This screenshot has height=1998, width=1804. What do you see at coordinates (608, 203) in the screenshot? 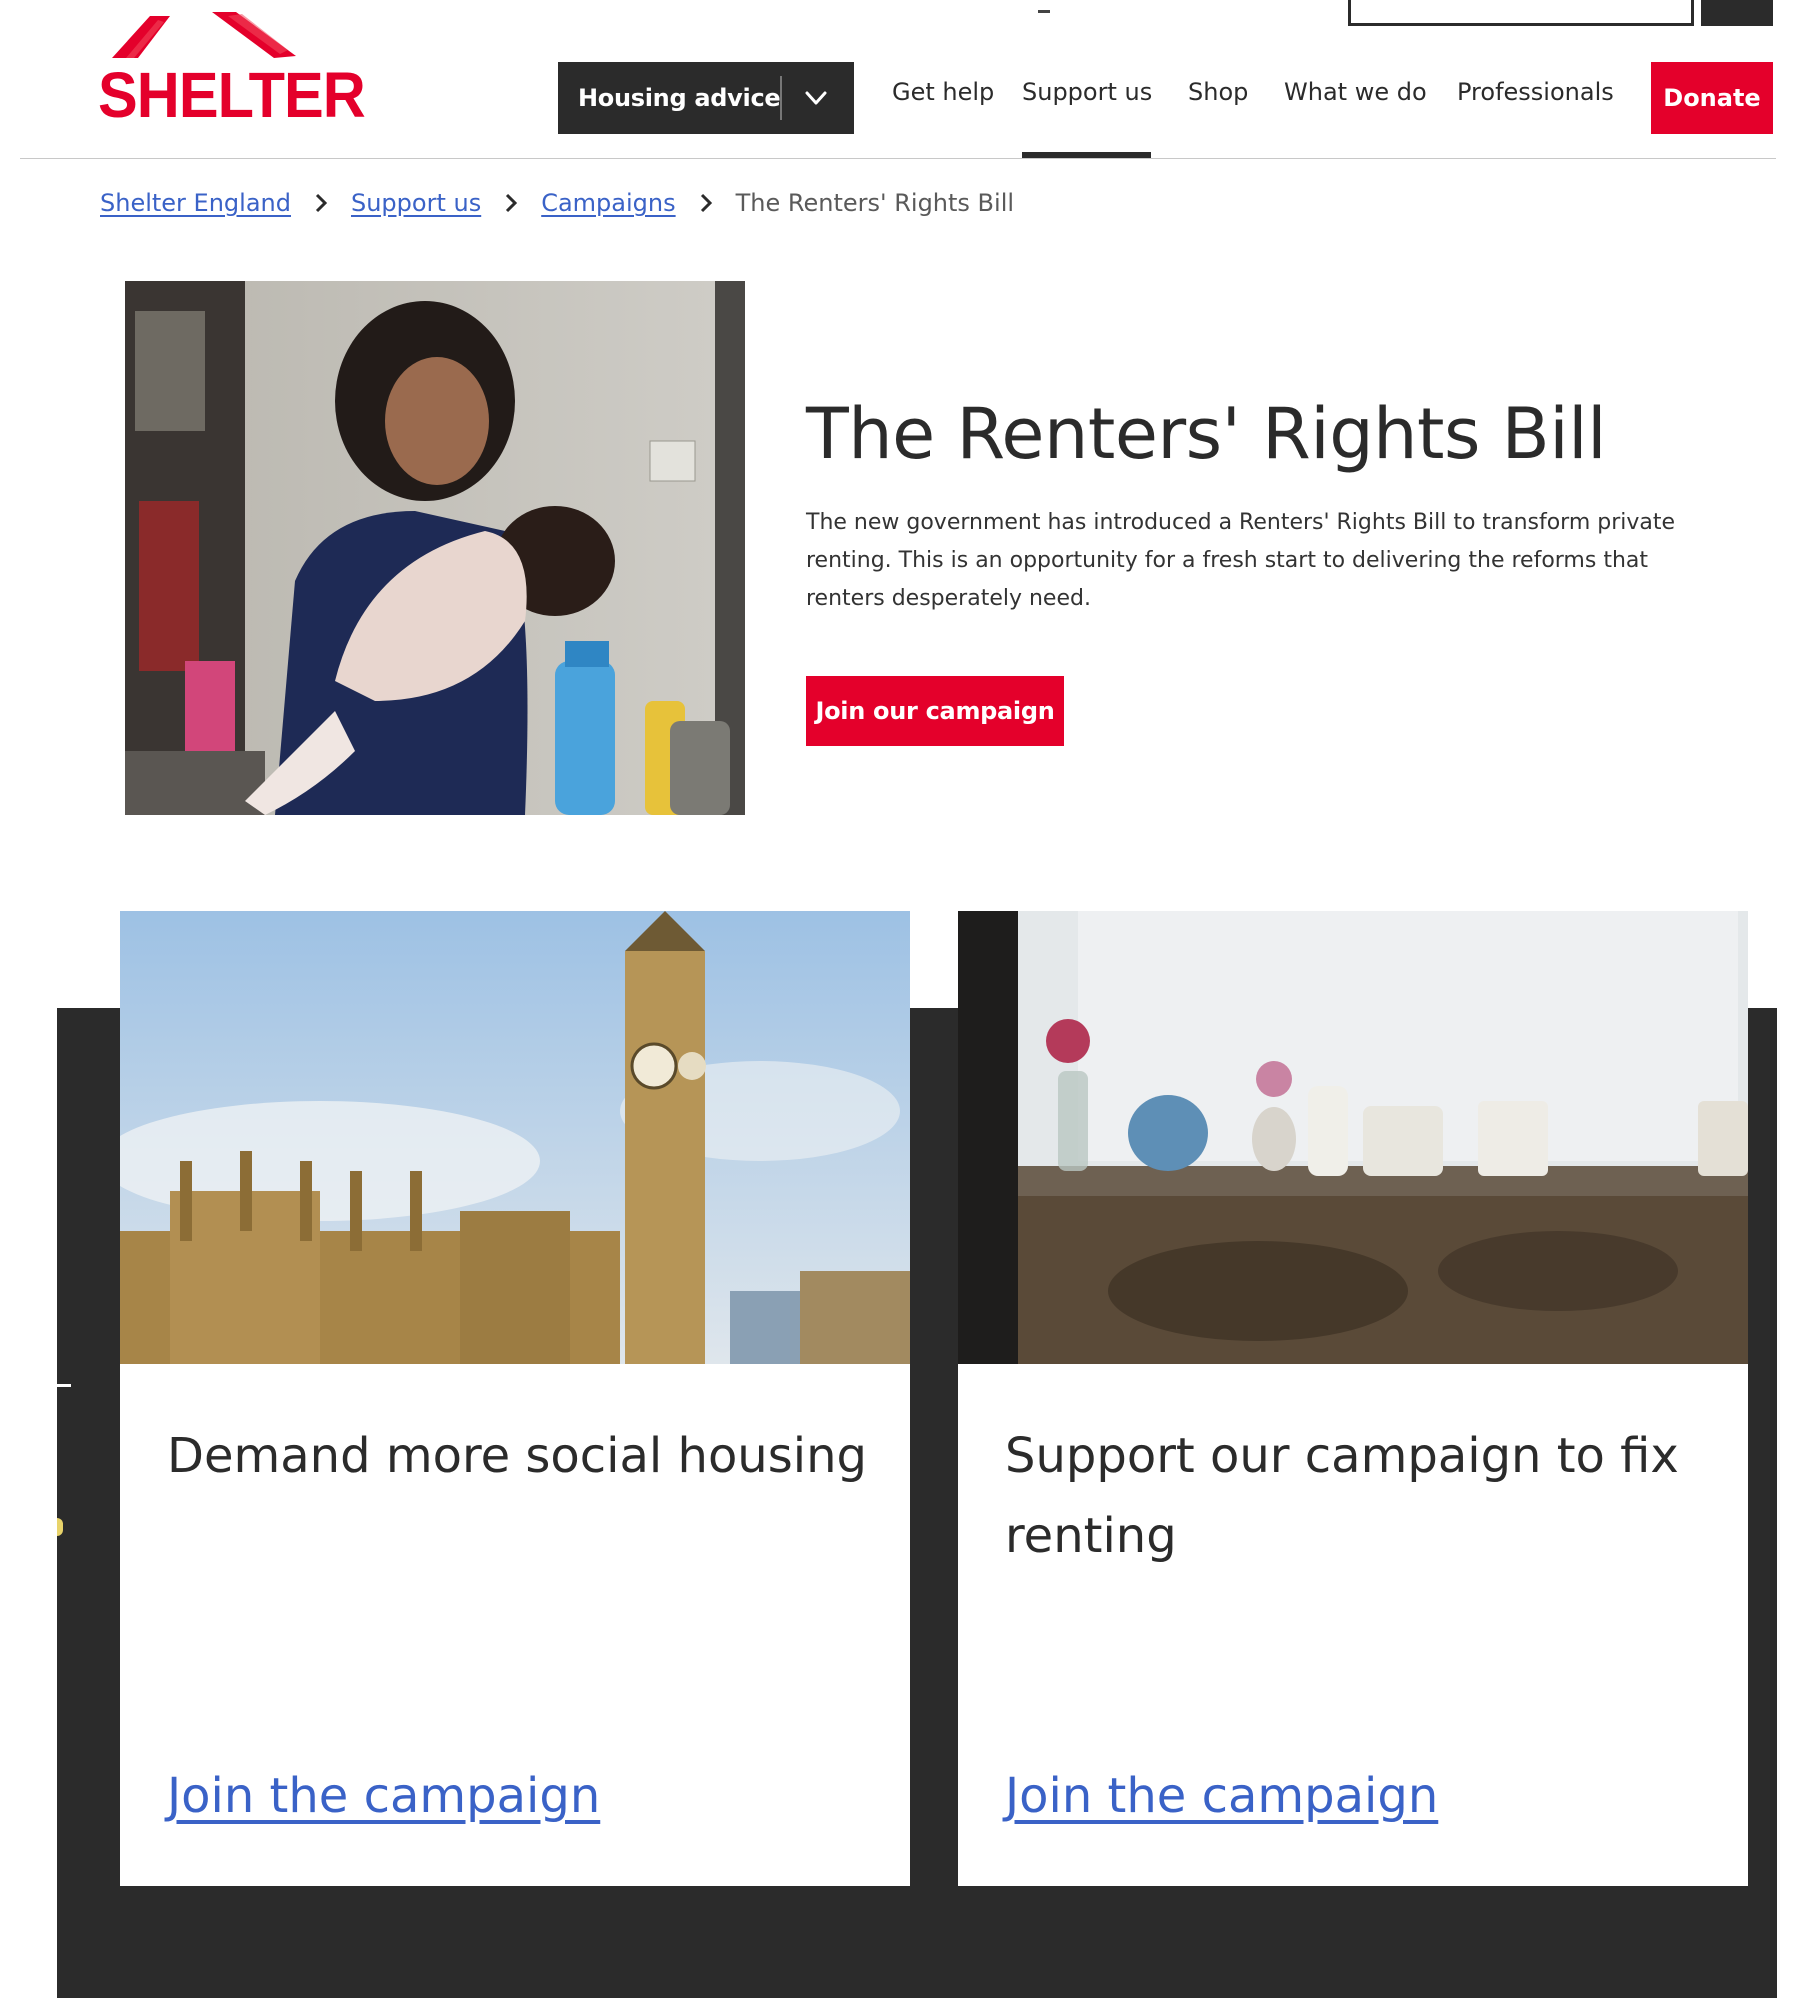
I see `breadcrumb-campaigns: Campaigns` at bounding box center [608, 203].